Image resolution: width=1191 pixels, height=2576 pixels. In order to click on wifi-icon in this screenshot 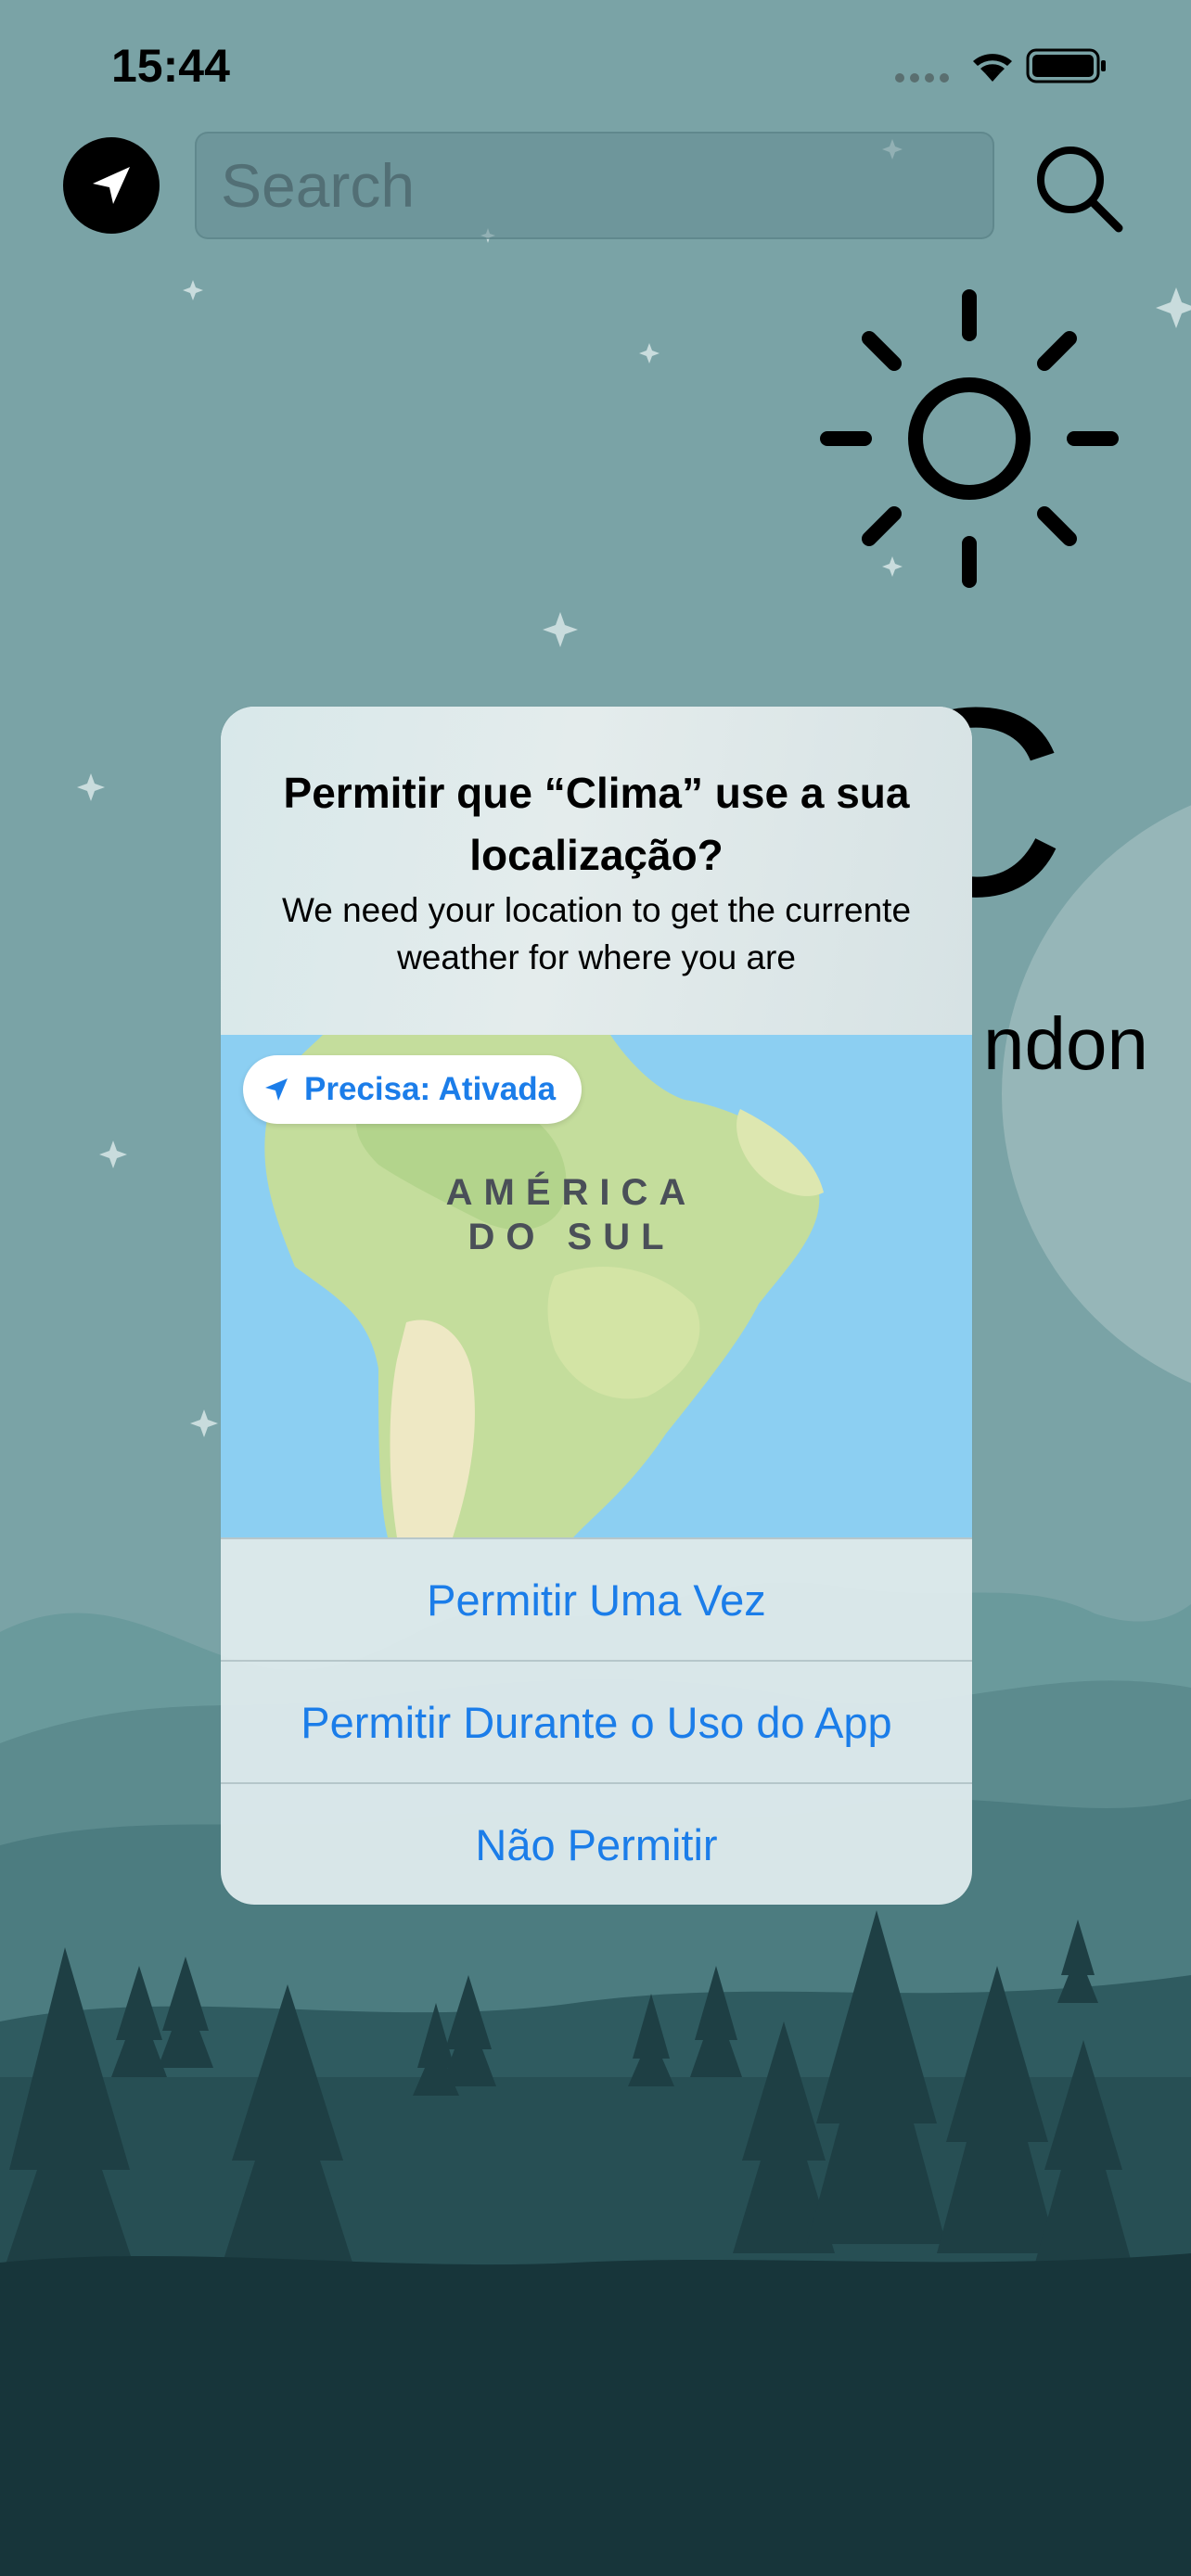, I will do `click(992, 68)`.